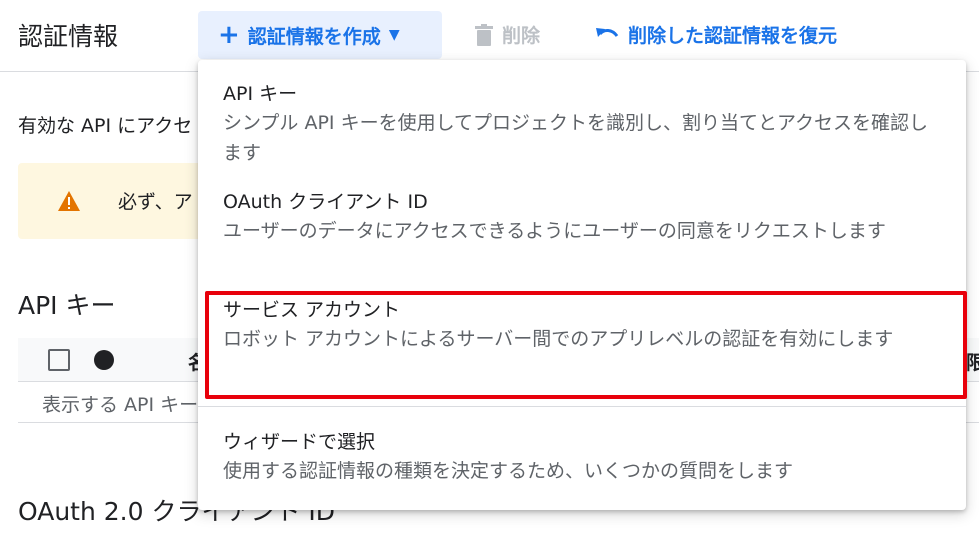  Describe the element at coordinates (582, 406) in the screenshot. I see `menu-divider` at that location.